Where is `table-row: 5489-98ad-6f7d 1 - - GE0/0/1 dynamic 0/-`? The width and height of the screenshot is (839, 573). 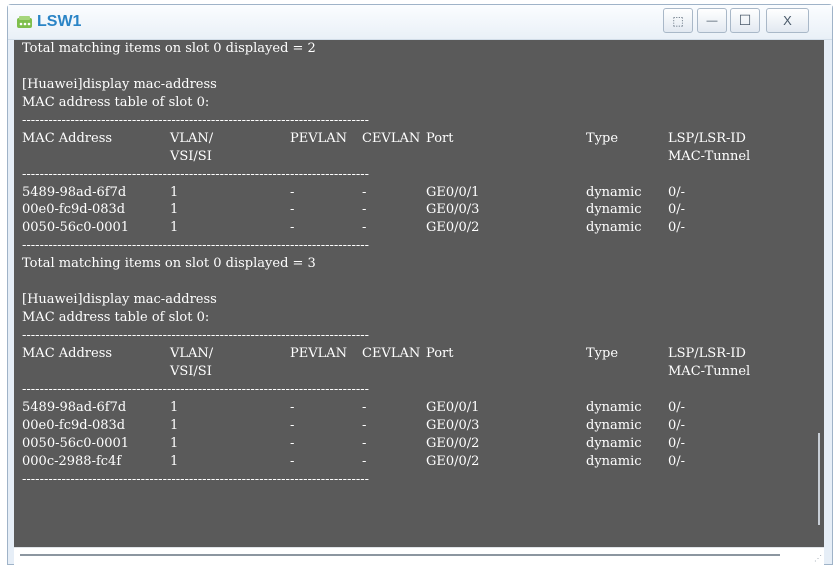 table-row: 5489-98ad-6f7d 1 - - GE0/0/1 dynamic 0/- is located at coordinates (419, 193).